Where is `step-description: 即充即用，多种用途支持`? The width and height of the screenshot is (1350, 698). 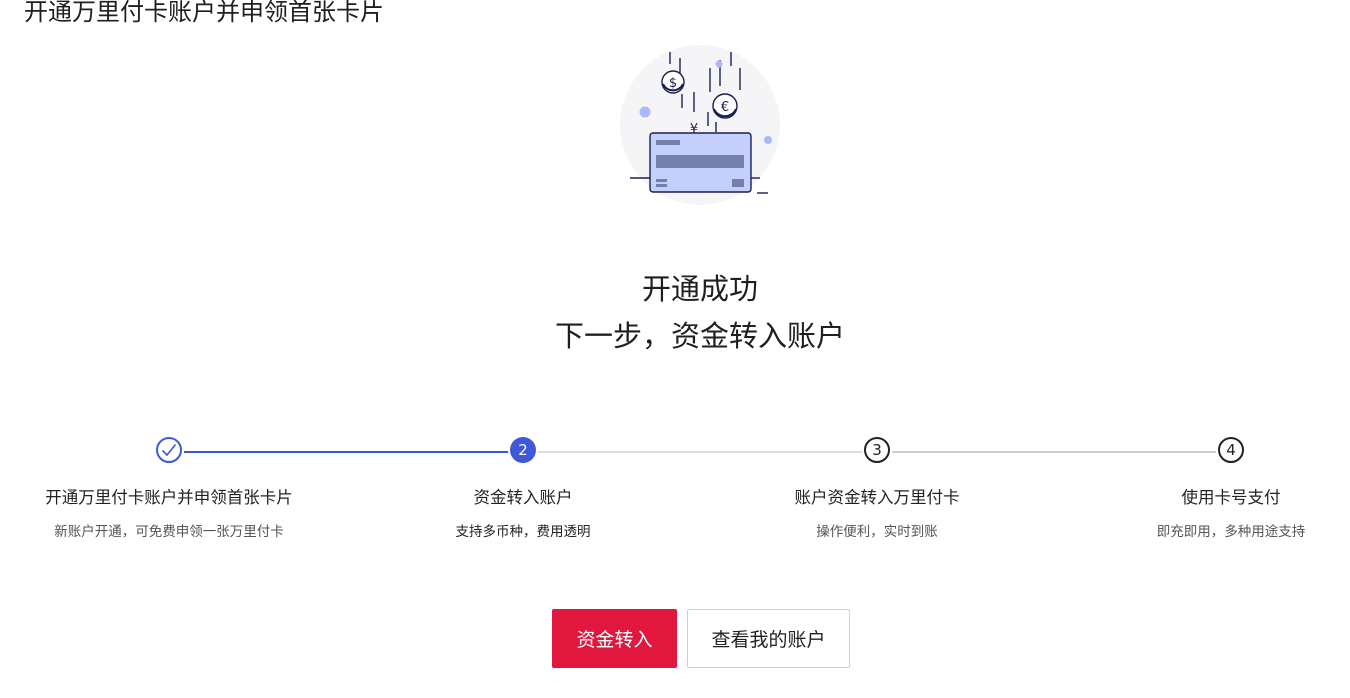
step-description: 即充即用，多种用途支持 is located at coordinates (1231, 532).